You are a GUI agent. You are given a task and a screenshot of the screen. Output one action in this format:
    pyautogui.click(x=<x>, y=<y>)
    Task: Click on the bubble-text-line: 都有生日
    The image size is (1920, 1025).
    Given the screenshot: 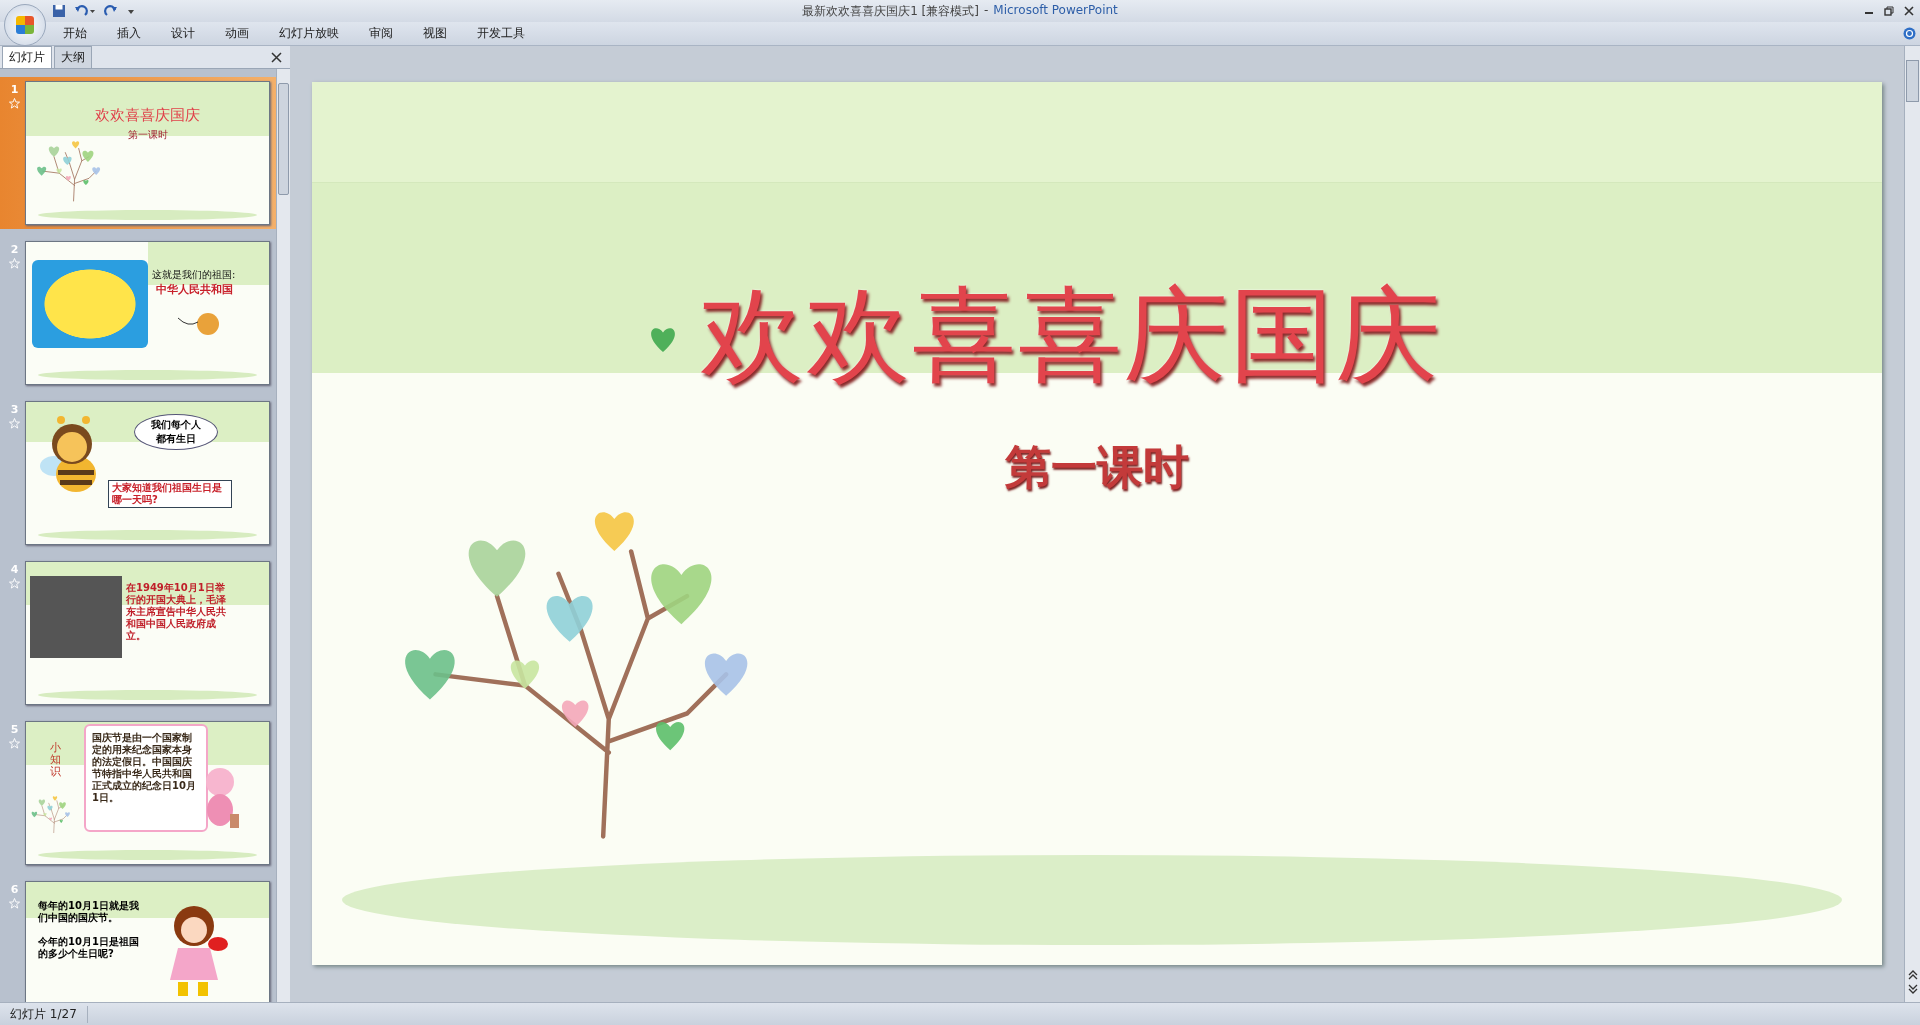 What is the action you would take?
    pyautogui.click(x=176, y=439)
    